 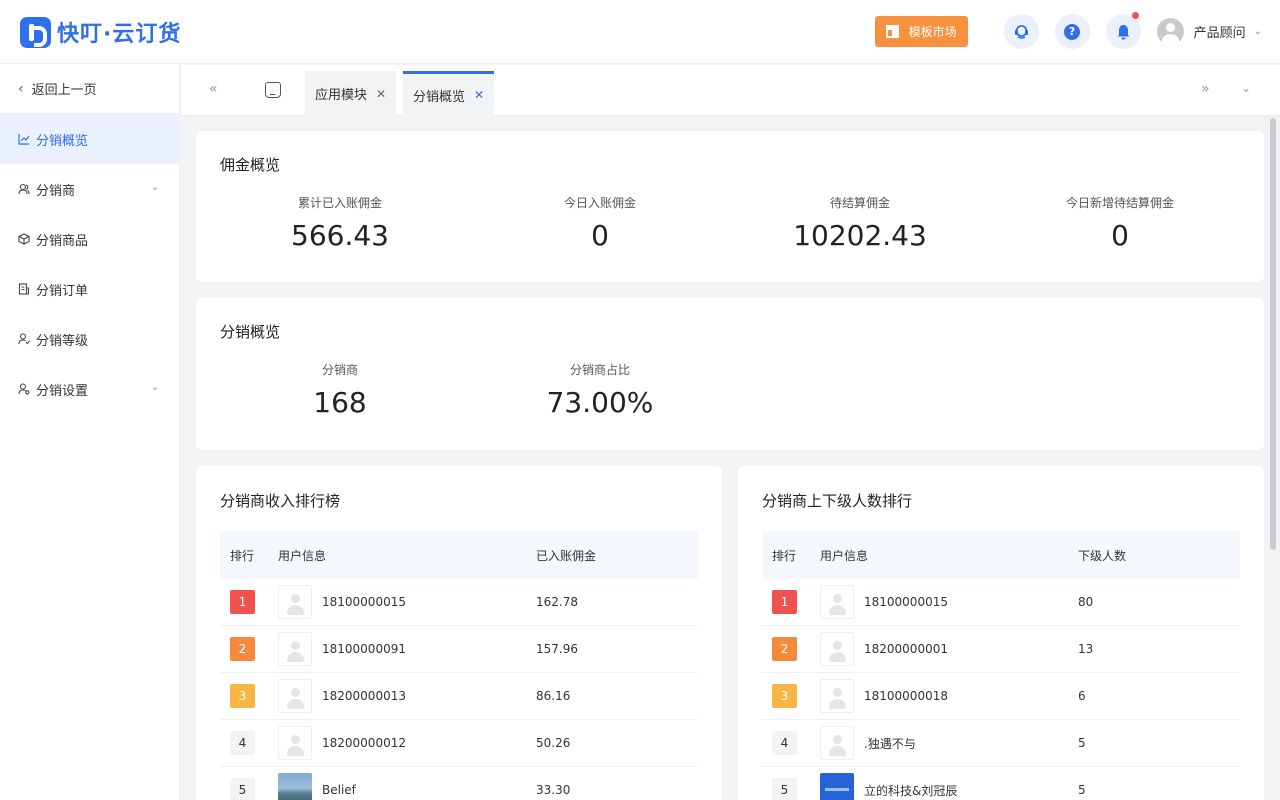 What do you see at coordinates (1102, 555) in the screenshot?
I see `column-header-subordinates: 下级人数` at bounding box center [1102, 555].